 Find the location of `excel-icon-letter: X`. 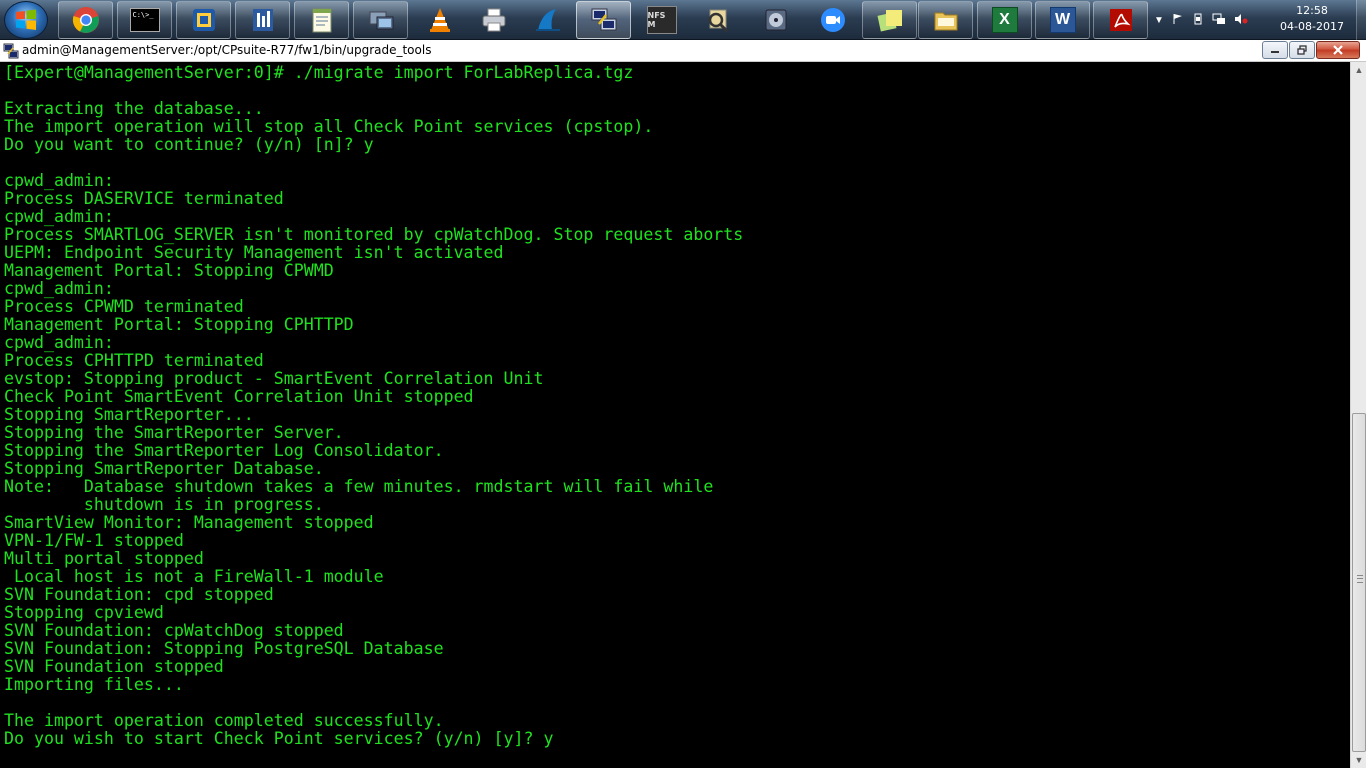

excel-icon-letter: X is located at coordinates (1004, 19).